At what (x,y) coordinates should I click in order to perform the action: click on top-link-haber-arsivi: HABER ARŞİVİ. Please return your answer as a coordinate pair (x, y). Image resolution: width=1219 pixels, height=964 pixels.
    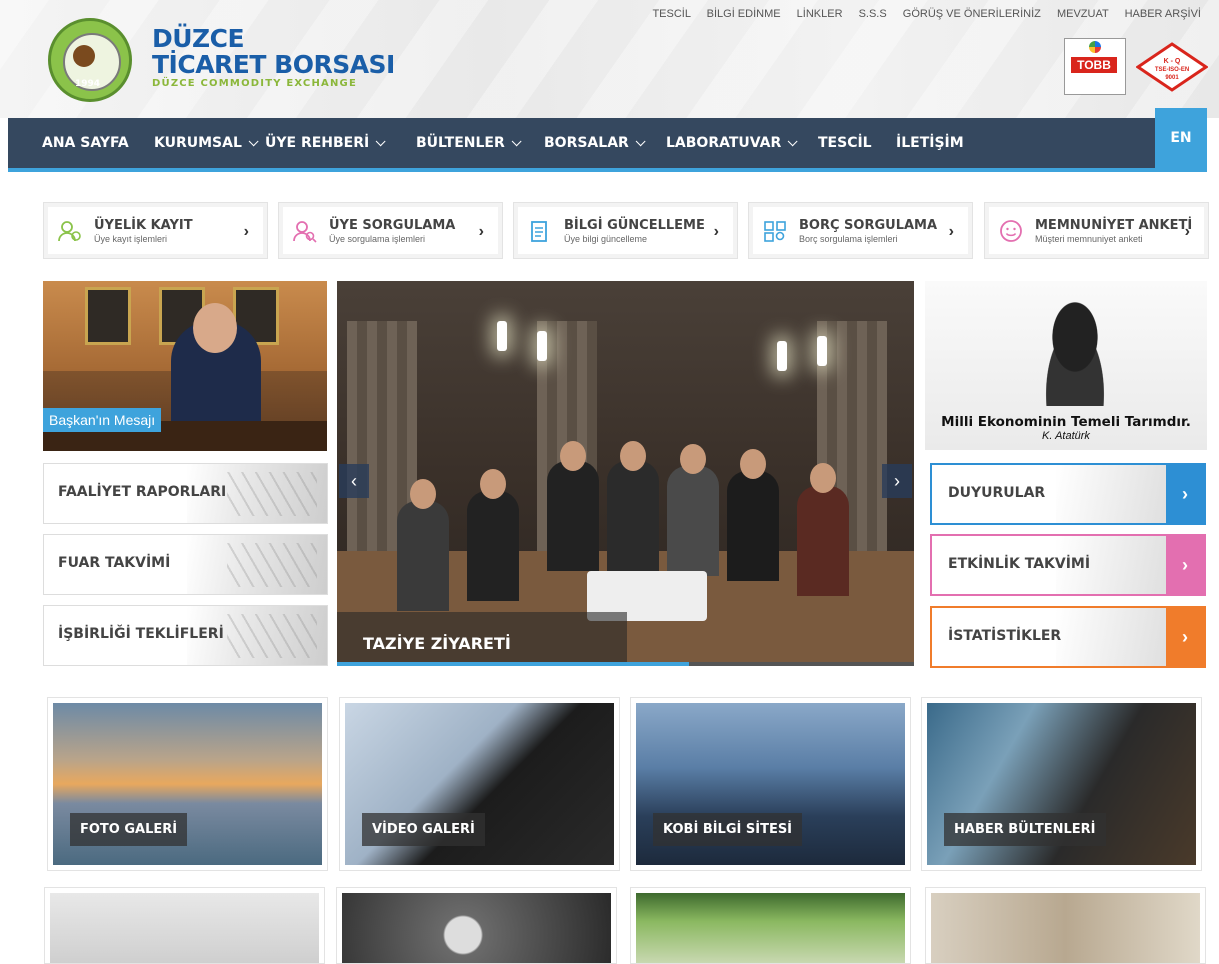
    Looking at the image, I should click on (1163, 14).